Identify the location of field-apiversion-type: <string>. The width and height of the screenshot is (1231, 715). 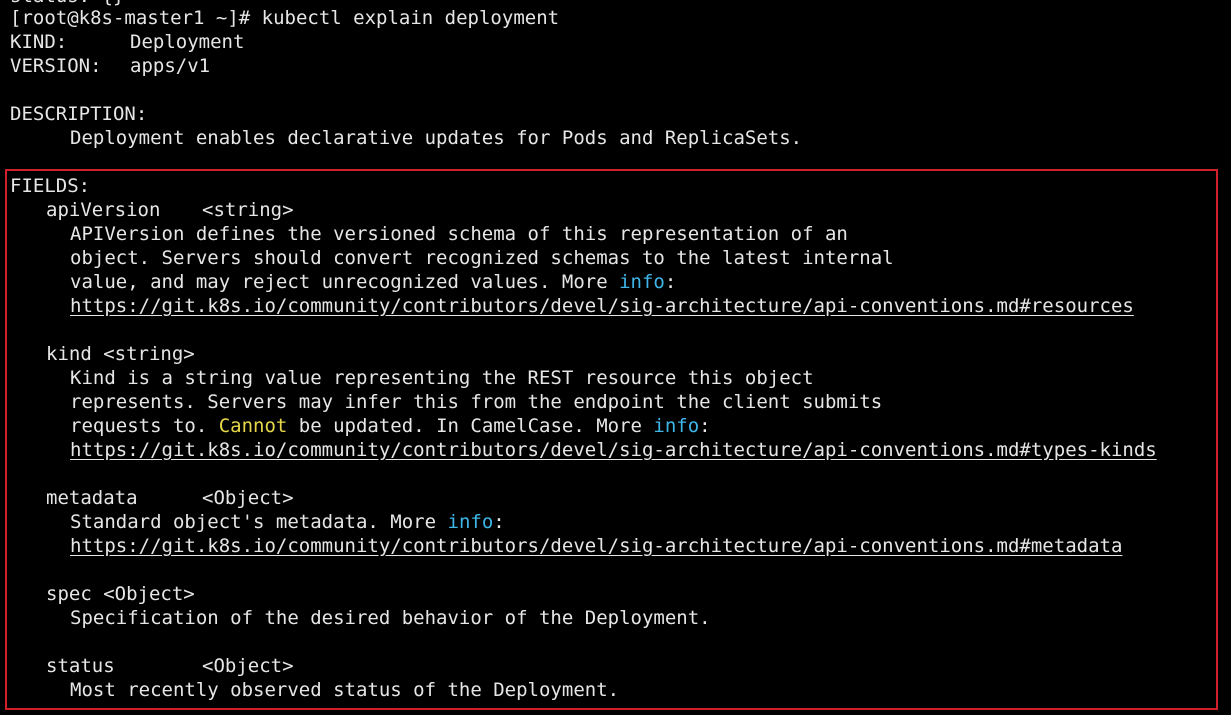
(248, 210).